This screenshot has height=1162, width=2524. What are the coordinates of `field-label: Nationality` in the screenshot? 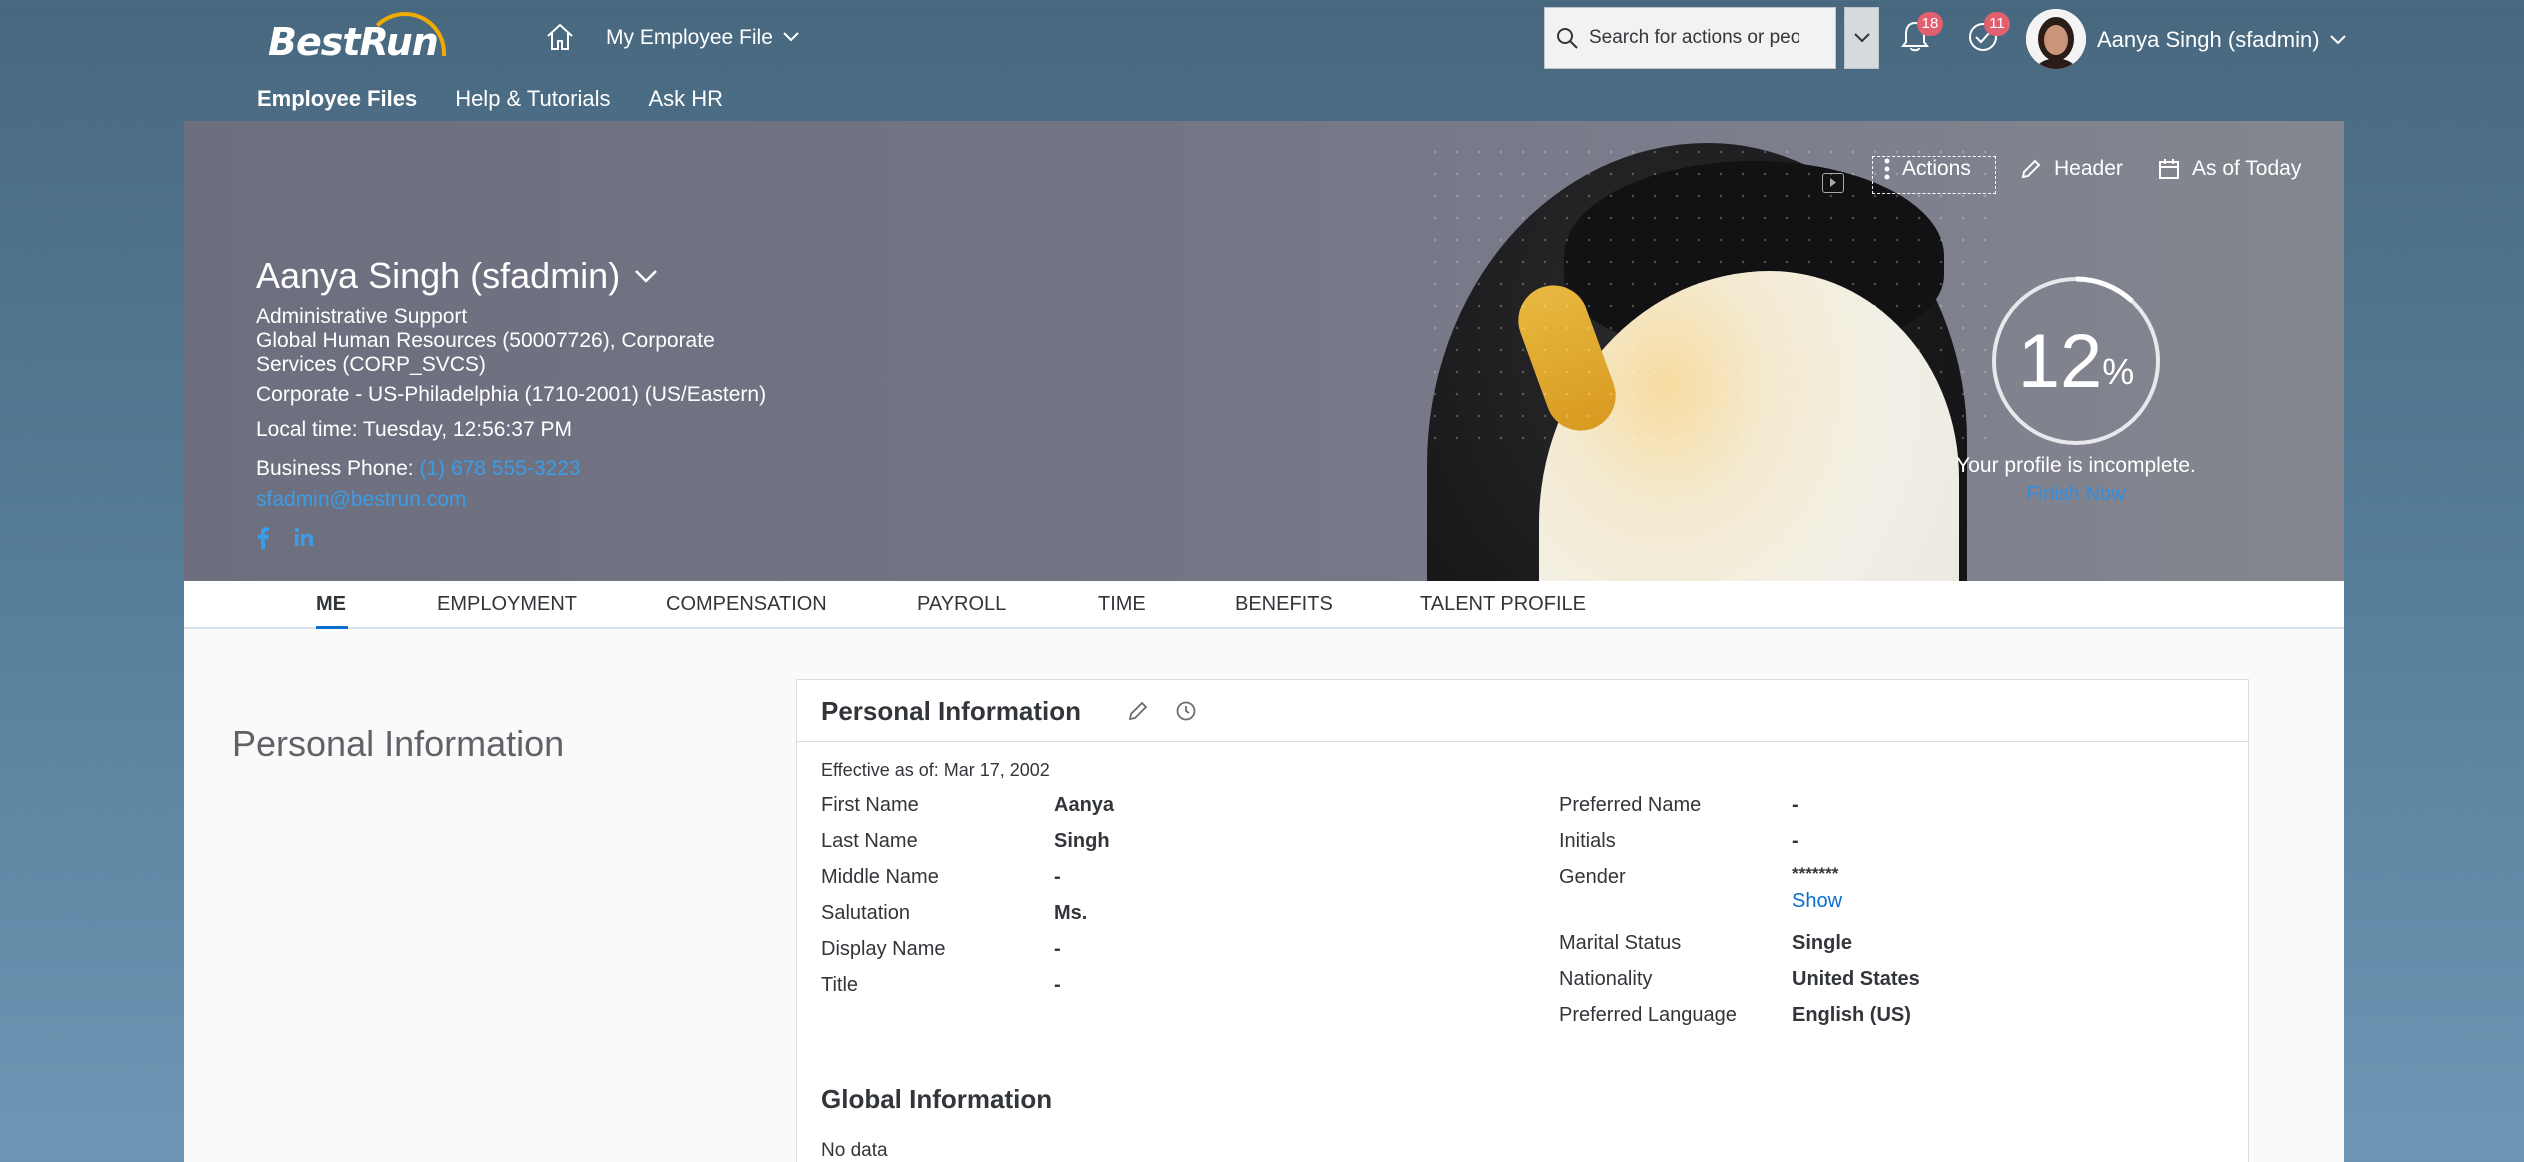 It's located at (1606, 979).